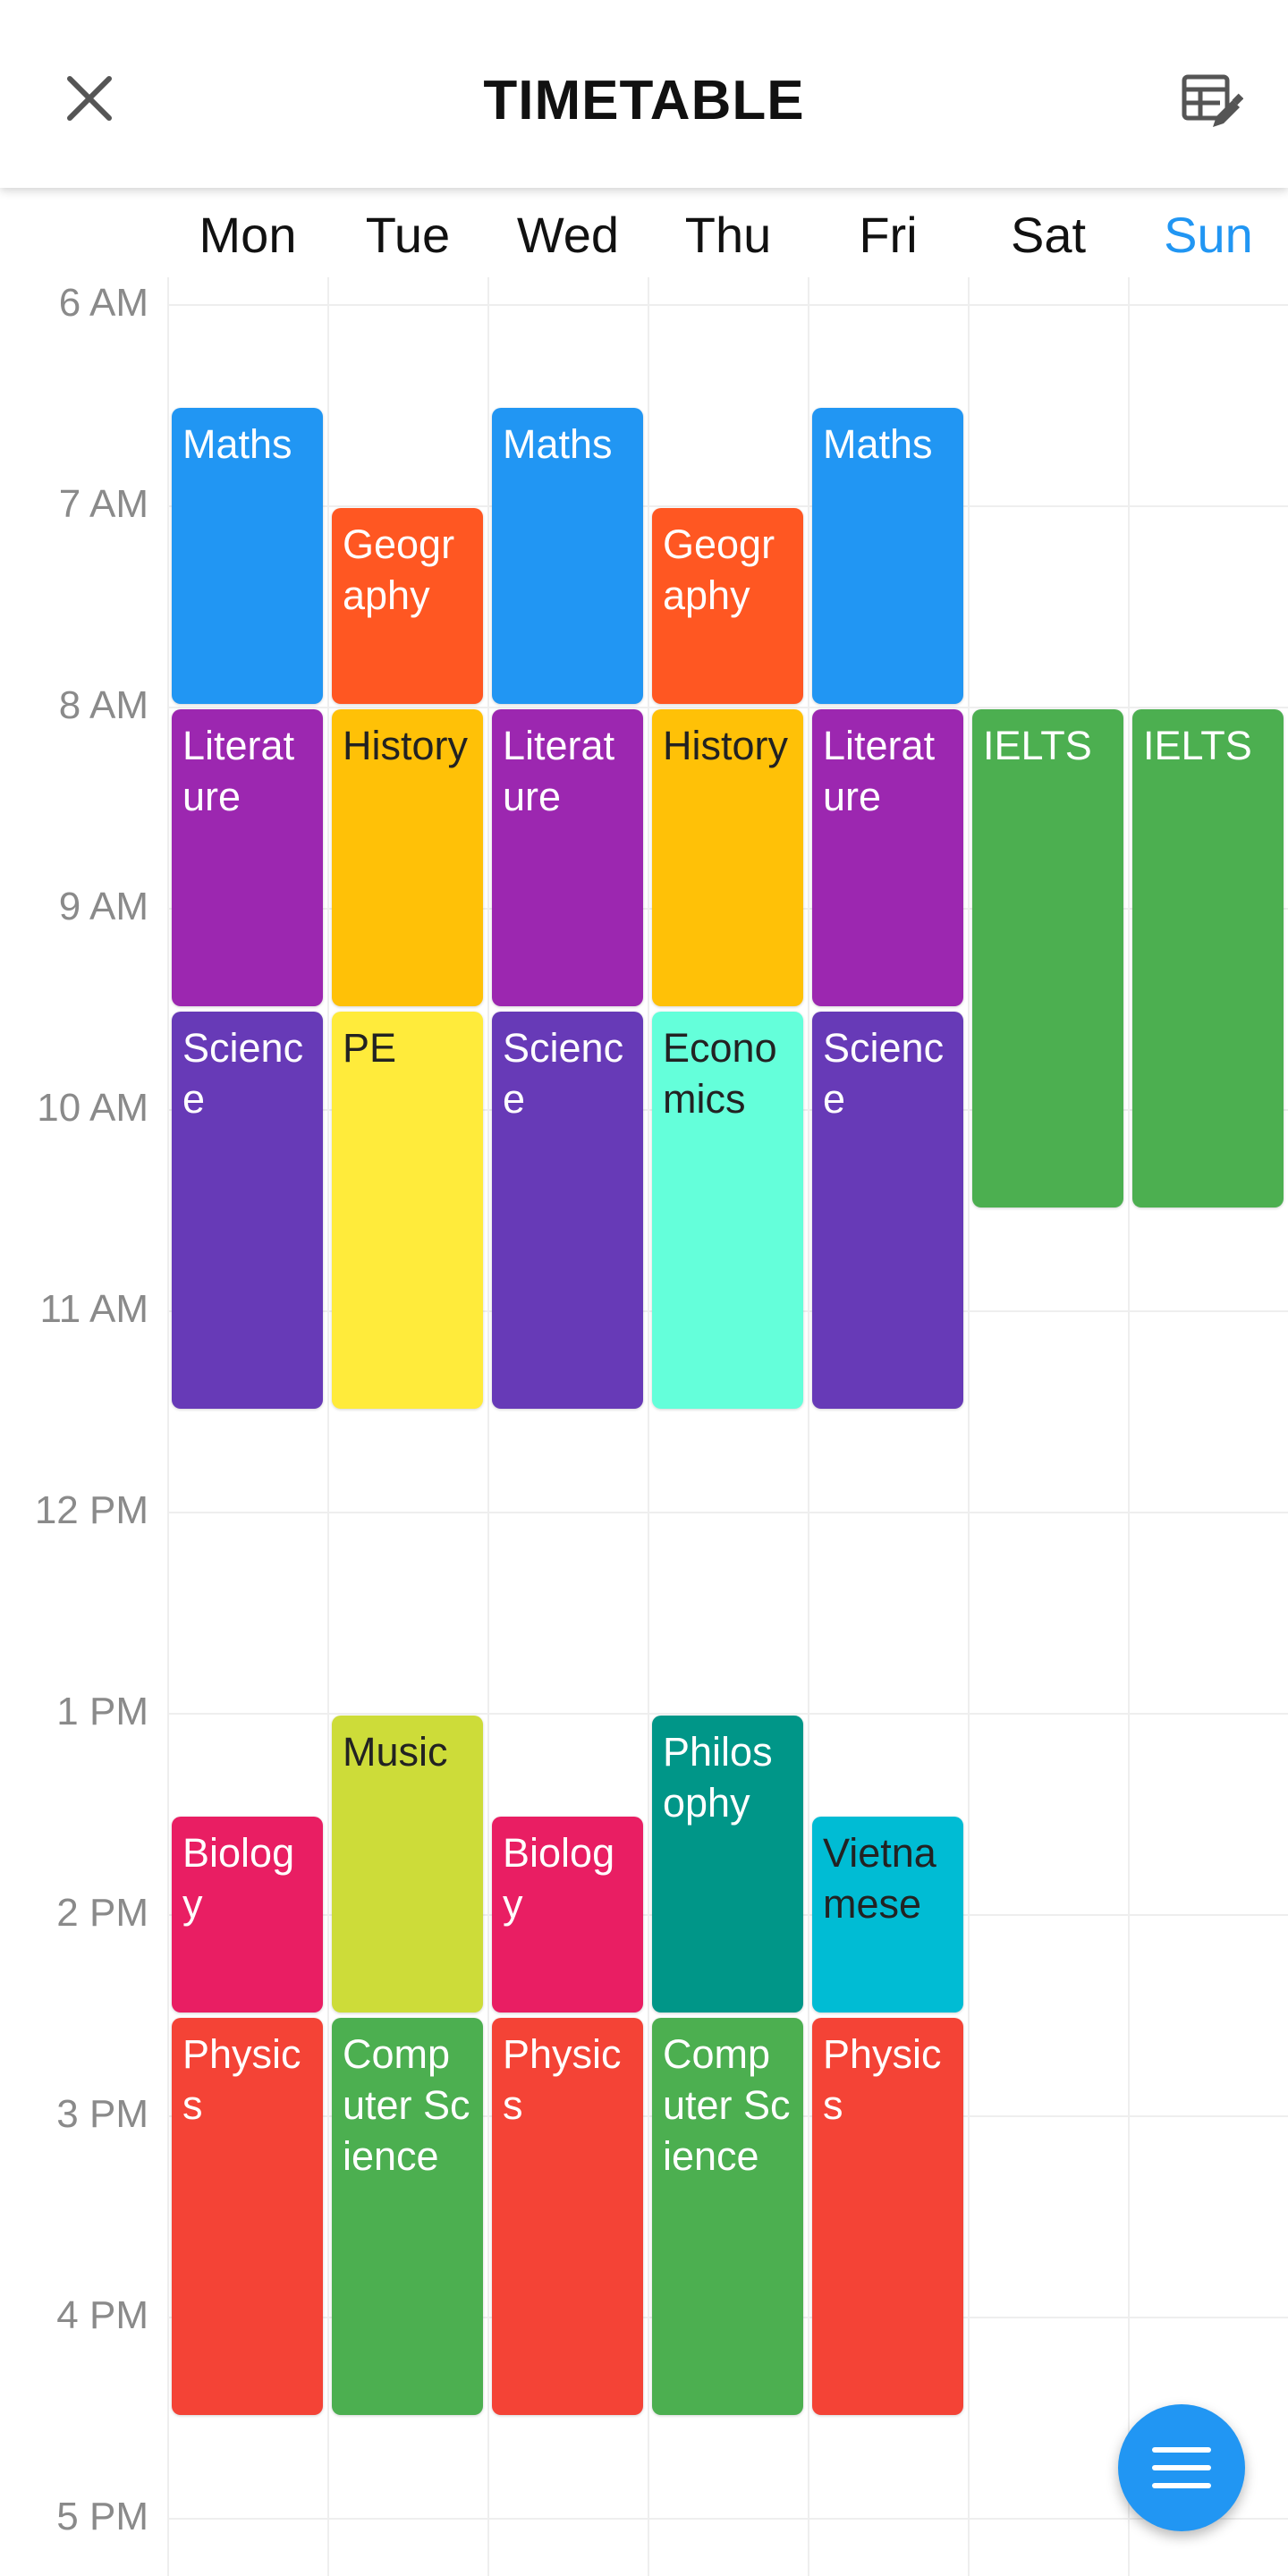 Image resolution: width=1288 pixels, height=2576 pixels. What do you see at coordinates (1048, 235) in the screenshot?
I see `day-label-sat: Sat` at bounding box center [1048, 235].